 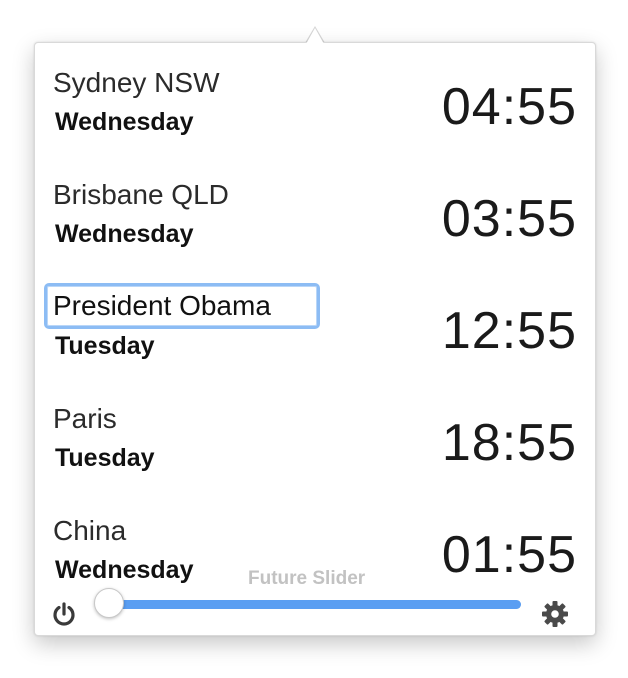 What do you see at coordinates (141, 195) in the screenshot?
I see `city-name: Brisbane QLD` at bounding box center [141, 195].